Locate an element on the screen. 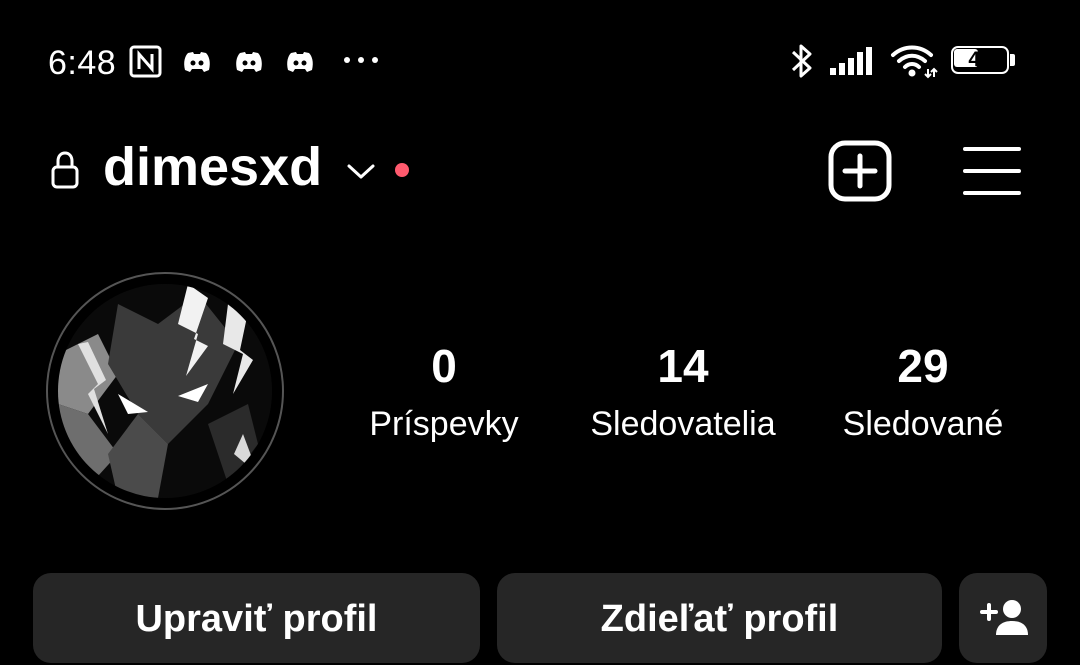 The height and width of the screenshot is (665, 1080). wifi-icon is located at coordinates (914, 62).